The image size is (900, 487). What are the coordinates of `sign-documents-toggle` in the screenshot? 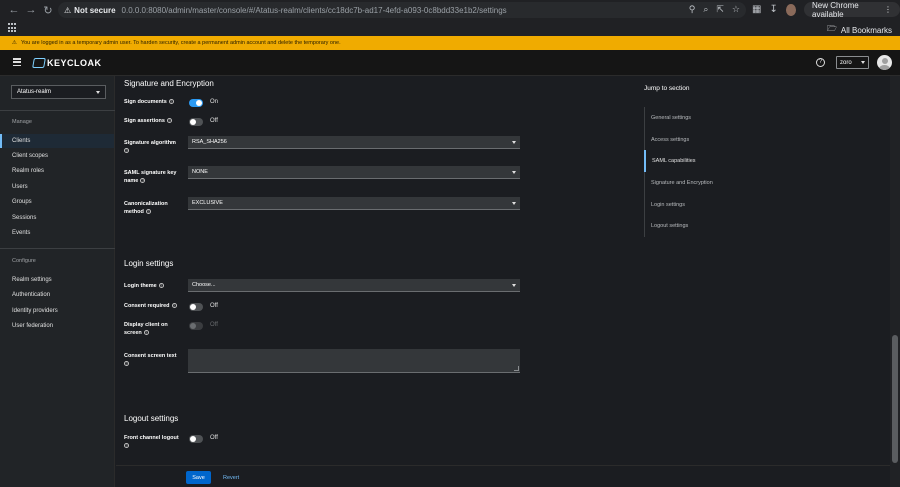 It's located at (196, 103).